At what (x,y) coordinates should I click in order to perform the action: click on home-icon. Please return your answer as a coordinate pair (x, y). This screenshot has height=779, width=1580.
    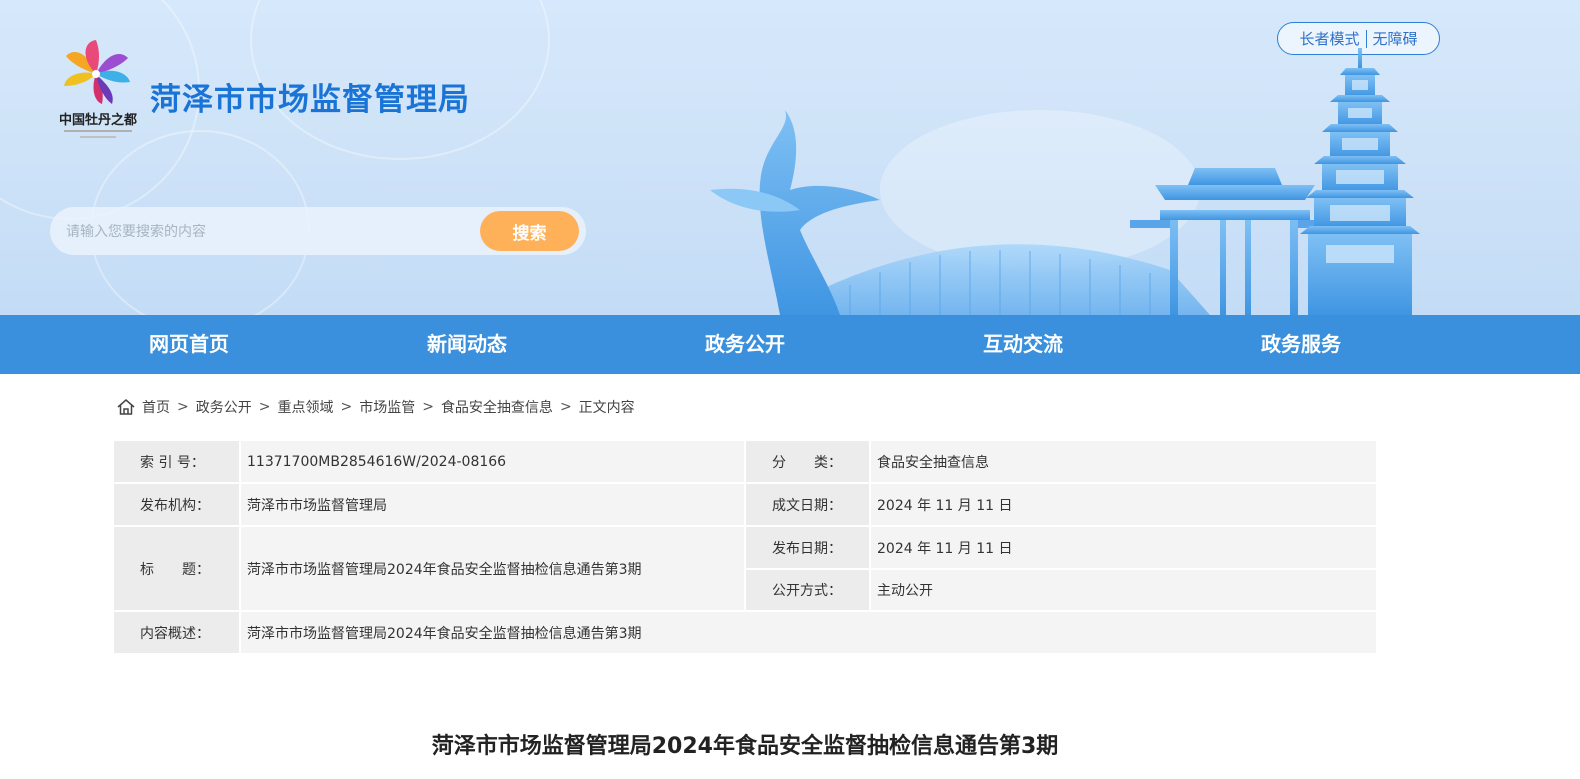
    Looking at the image, I should click on (126, 407).